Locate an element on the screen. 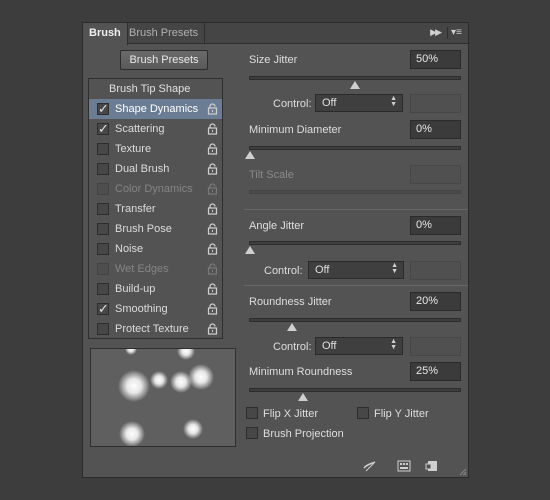  divider is located at coordinates (356, 209).